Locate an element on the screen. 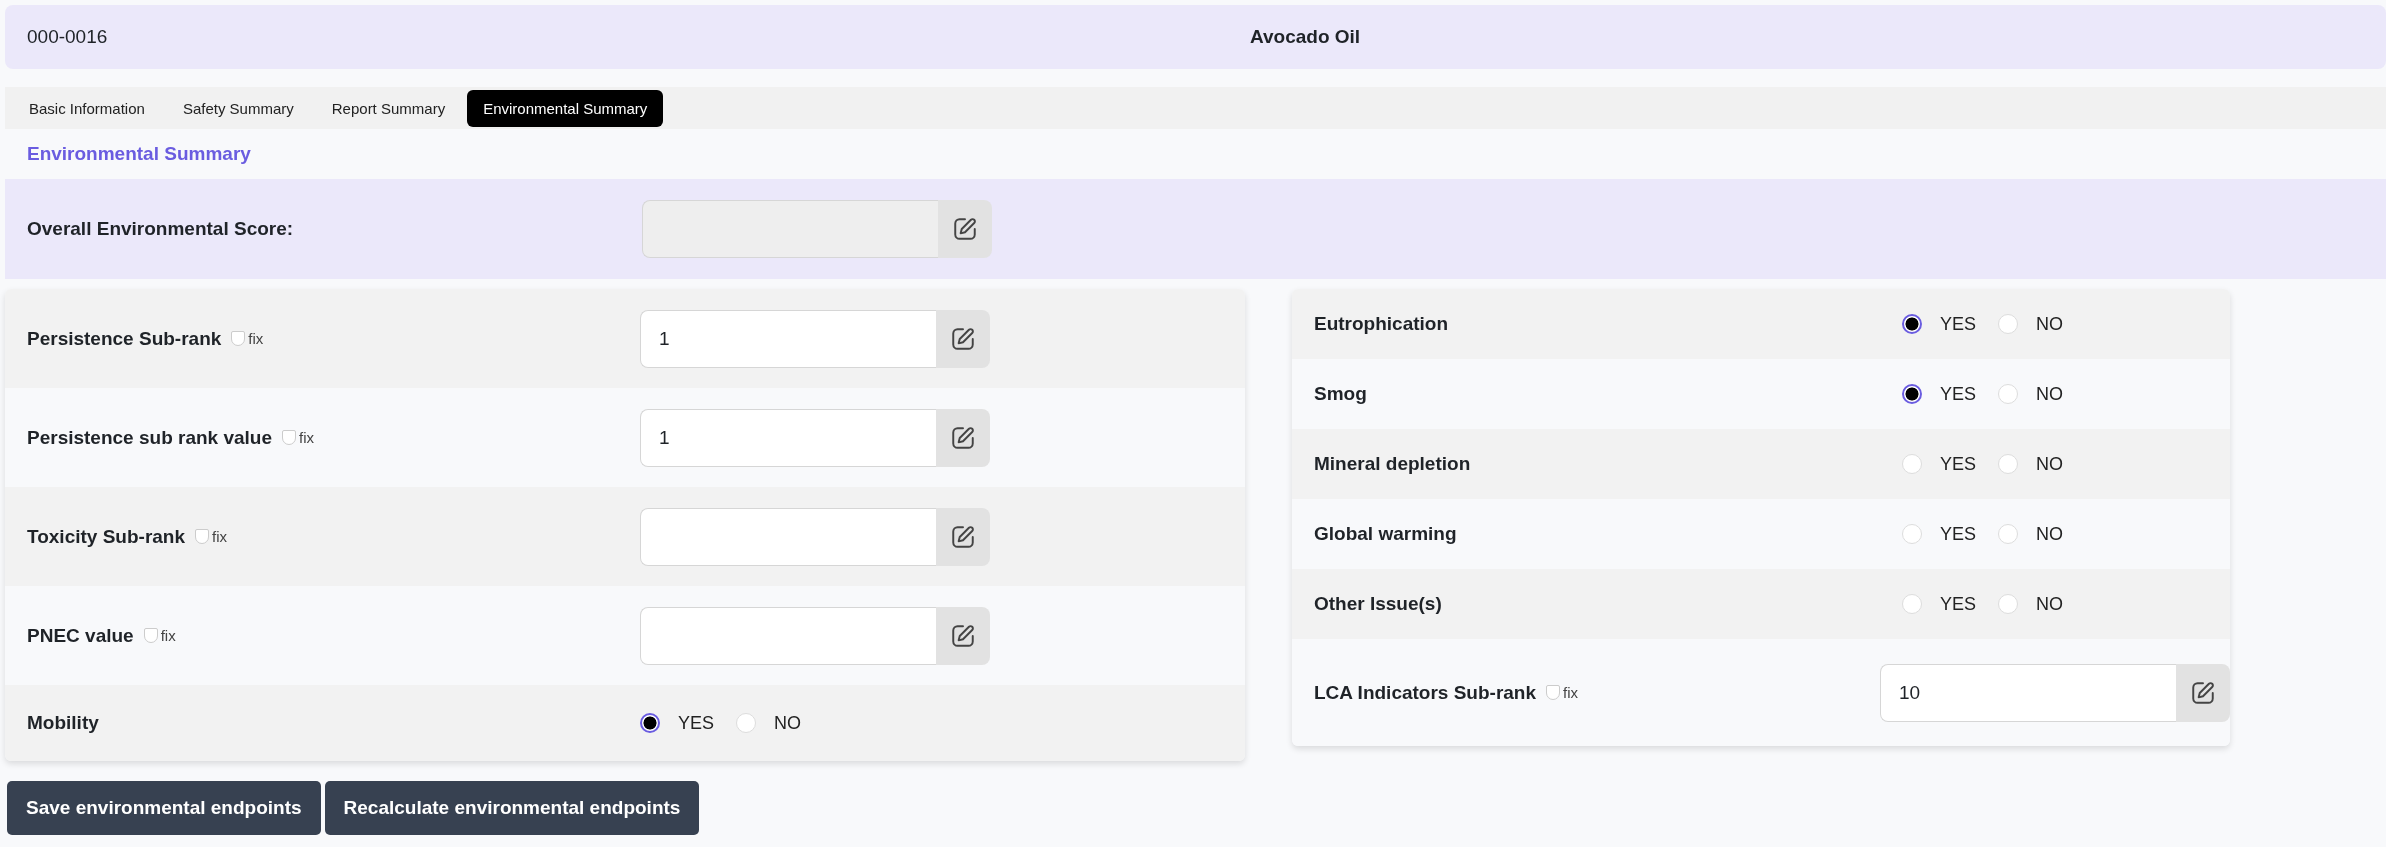  input-field: 10 is located at coordinates (2028, 692).